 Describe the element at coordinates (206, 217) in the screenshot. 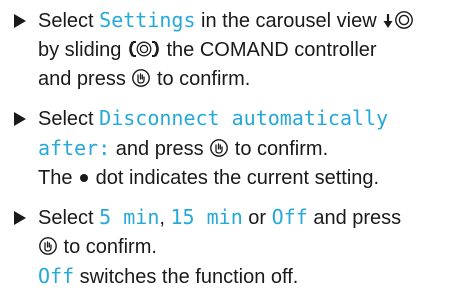

I see `display-text-15-min: 15 min` at that location.